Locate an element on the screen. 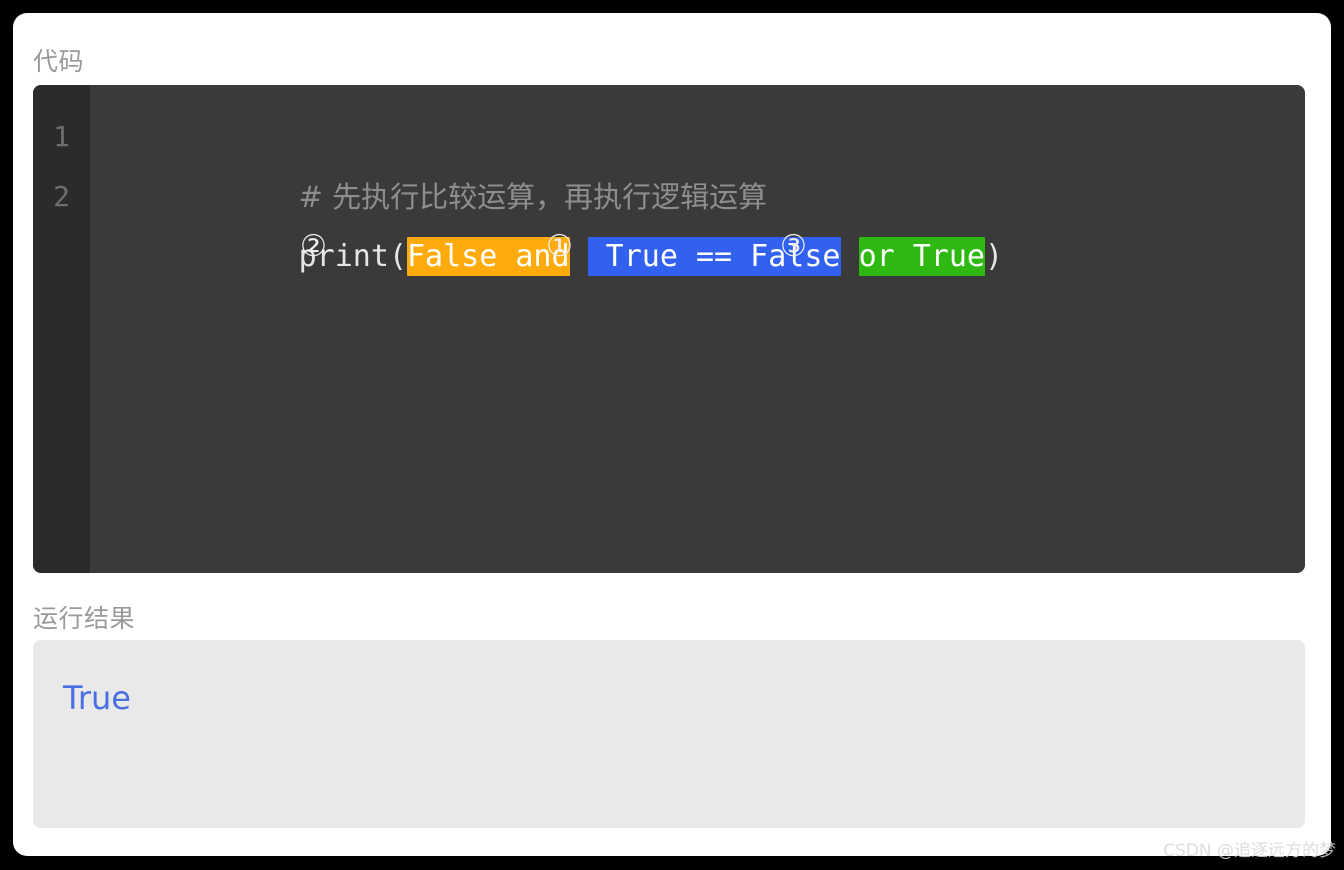  line-number: 2 is located at coordinates (61, 196).